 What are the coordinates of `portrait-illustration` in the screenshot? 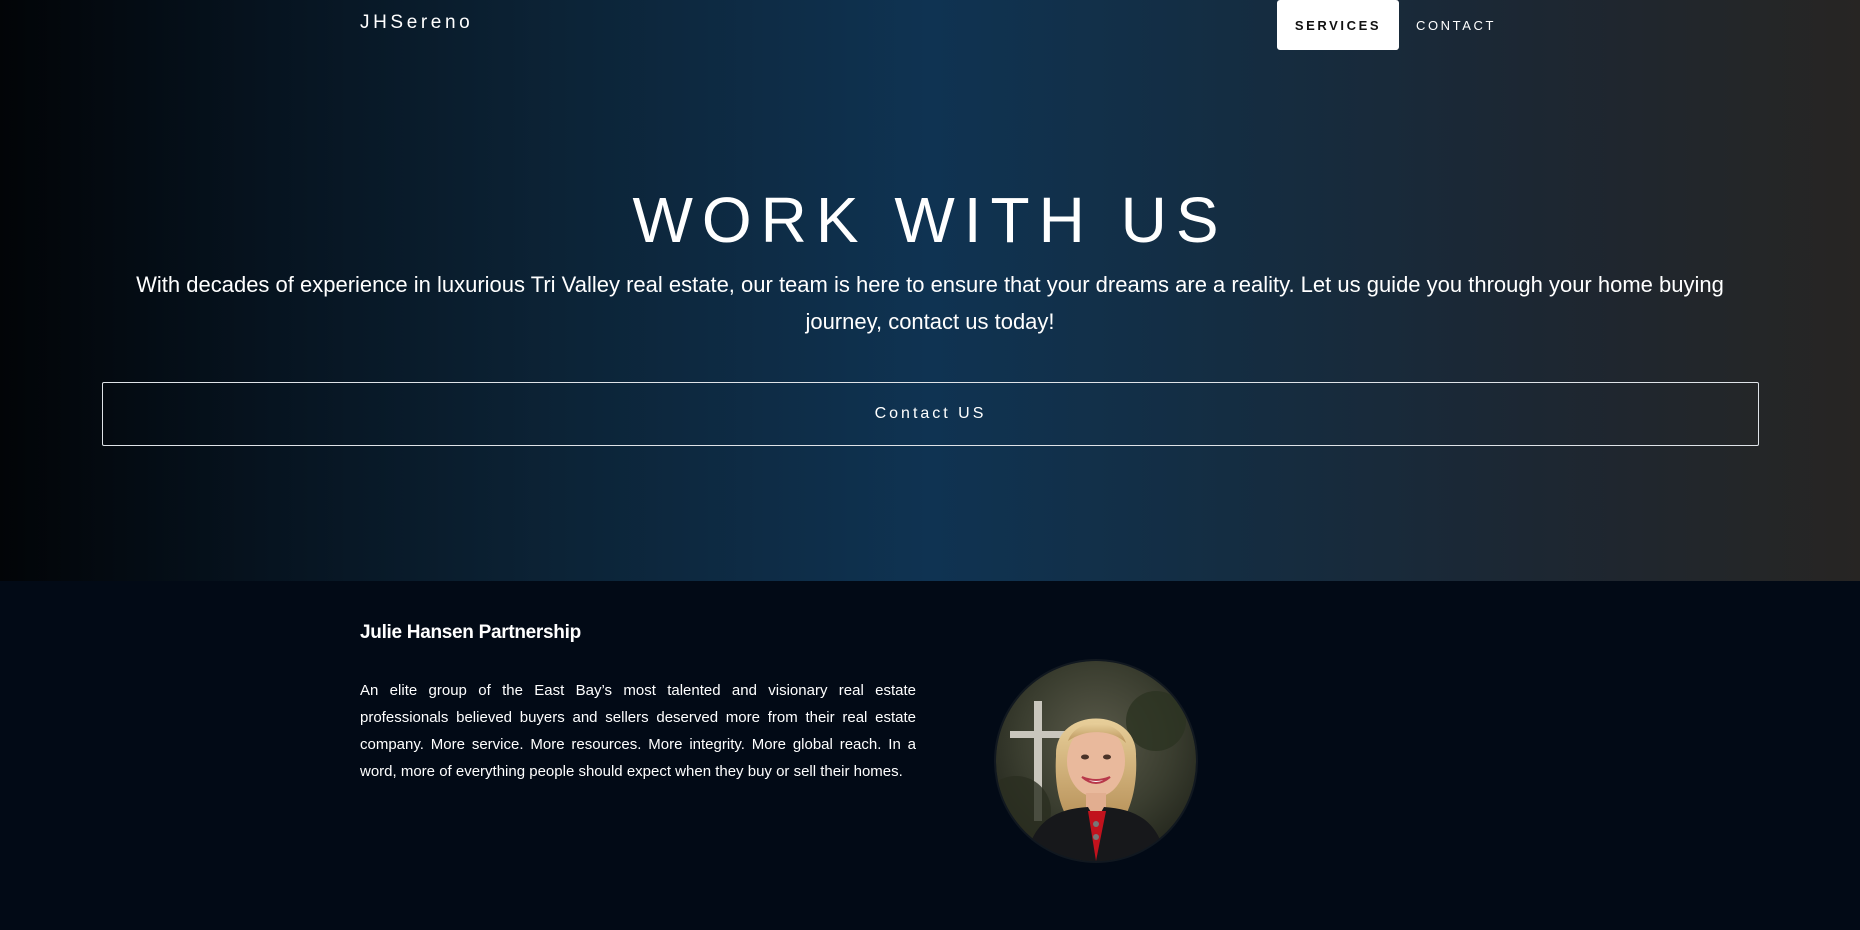 It's located at (1096, 761).